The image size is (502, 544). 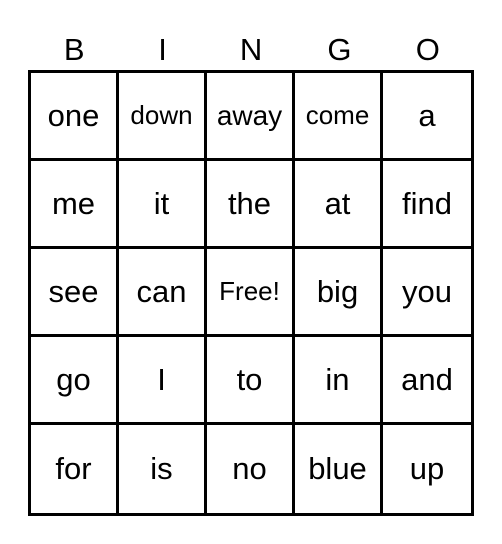 What do you see at coordinates (427, 381) in the screenshot?
I see `bingo-cell: and` at bounding box center [427, 381].